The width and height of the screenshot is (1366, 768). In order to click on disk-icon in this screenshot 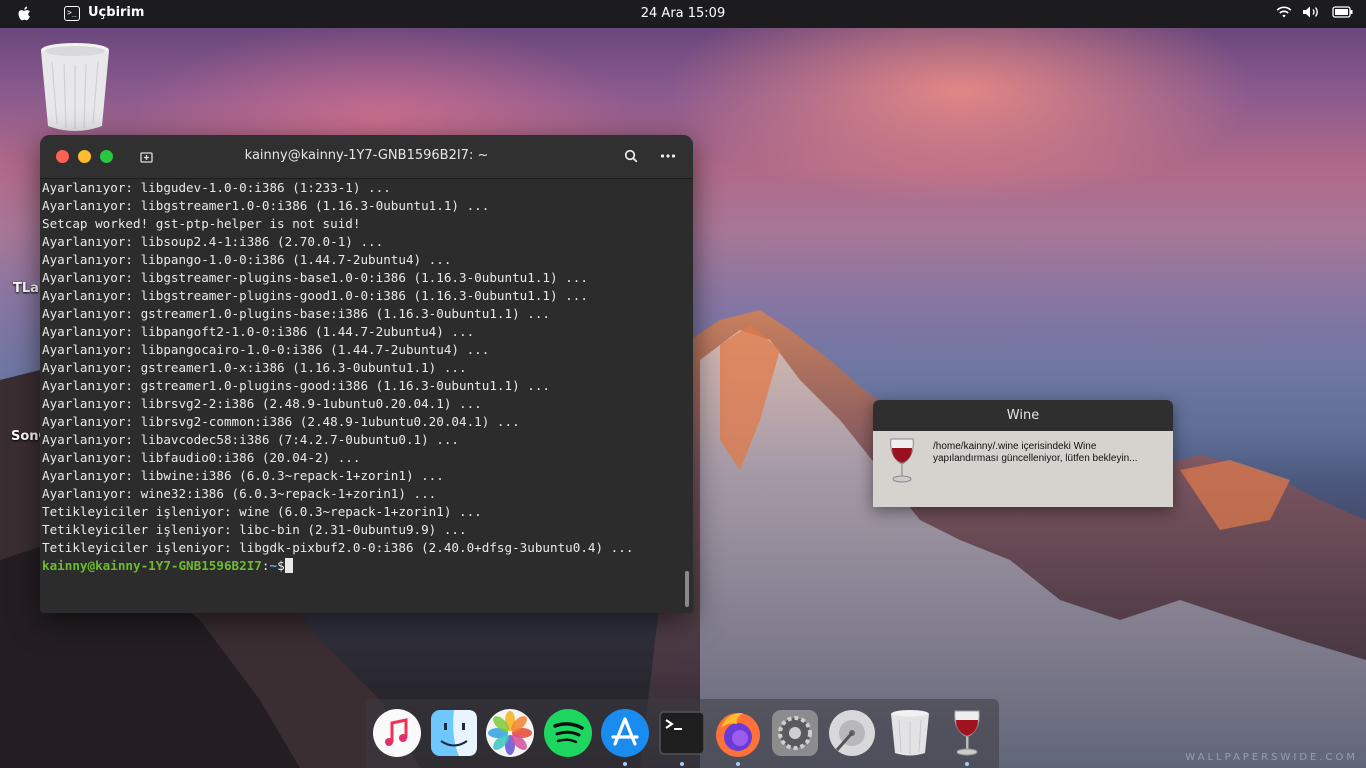, I will do `click(852, 733)`.